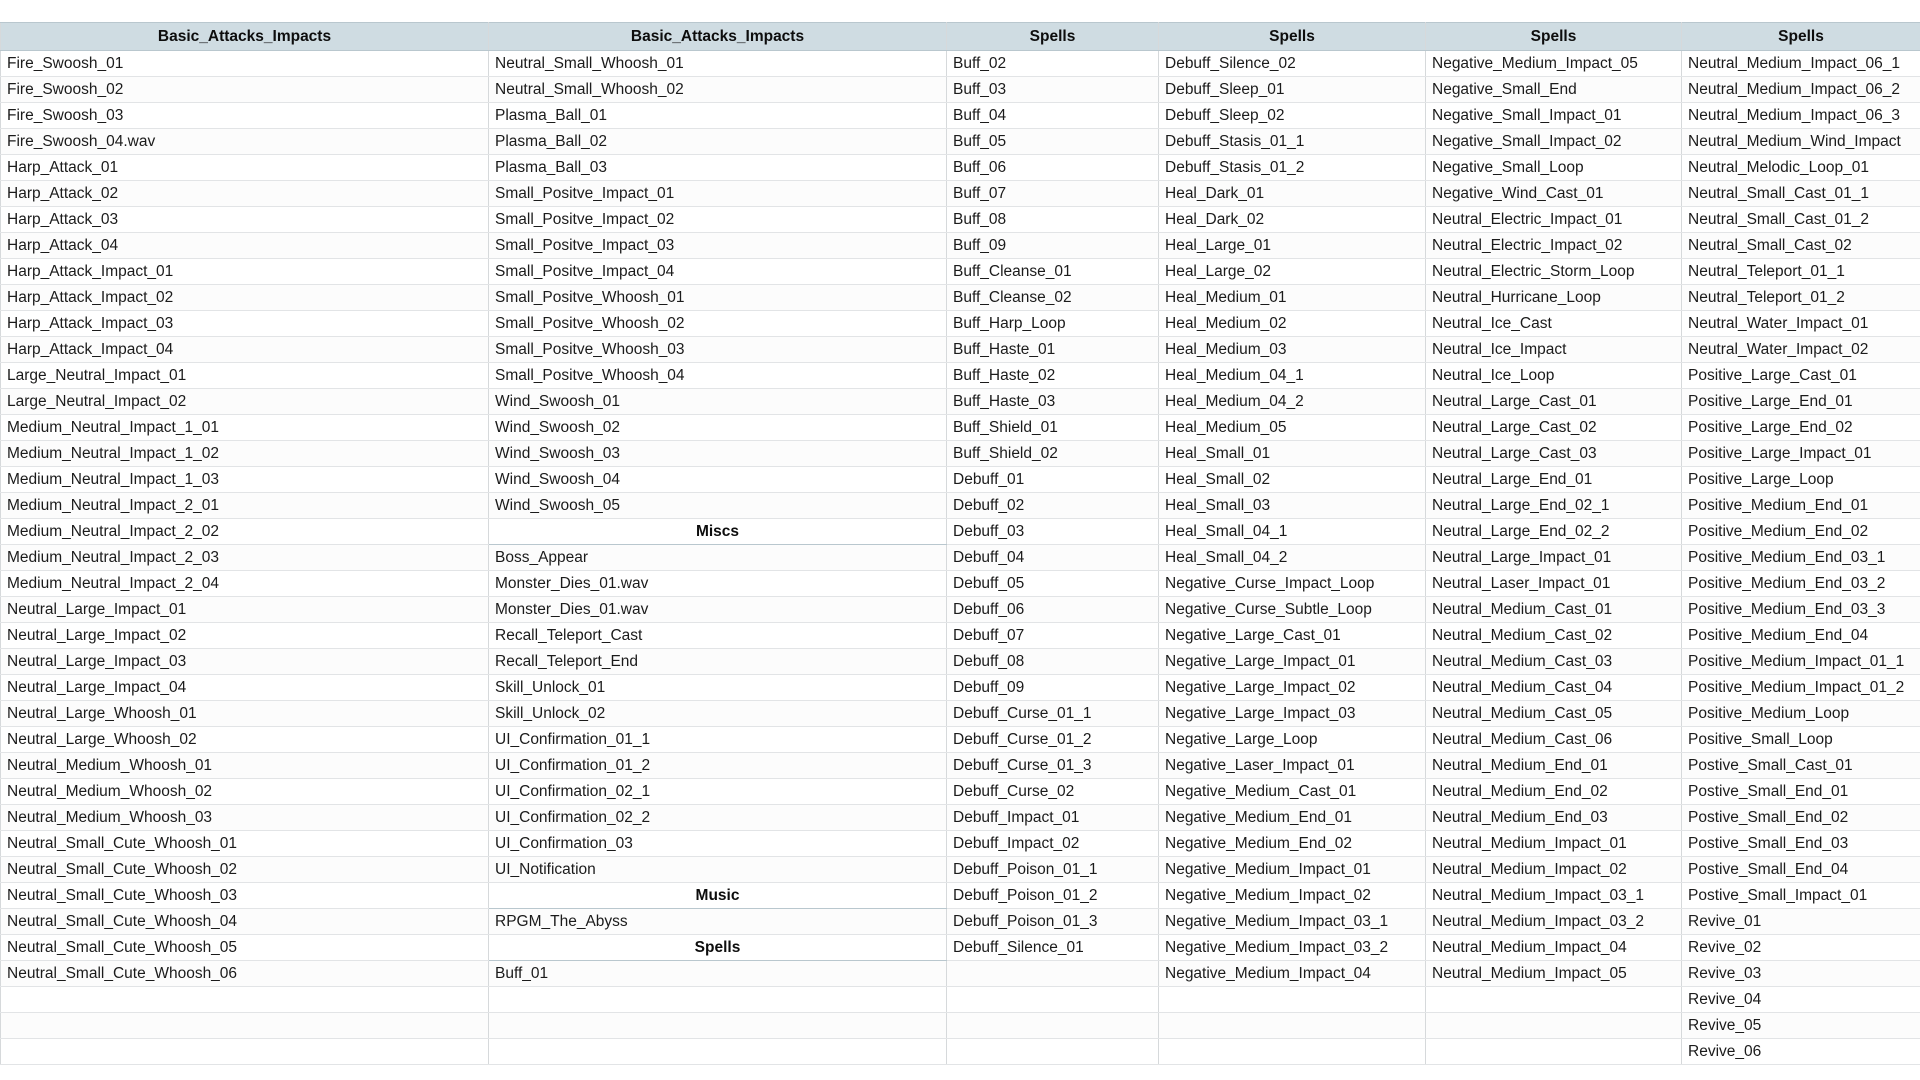 Image resolution: width=1920 pixels, height=1080 pixels. What do you see at coordinates (1553, 271) in the screenshot?
I see `asset-cell: Neutral_Electric_Storm_Loop` at bounding box center [1553, 271].